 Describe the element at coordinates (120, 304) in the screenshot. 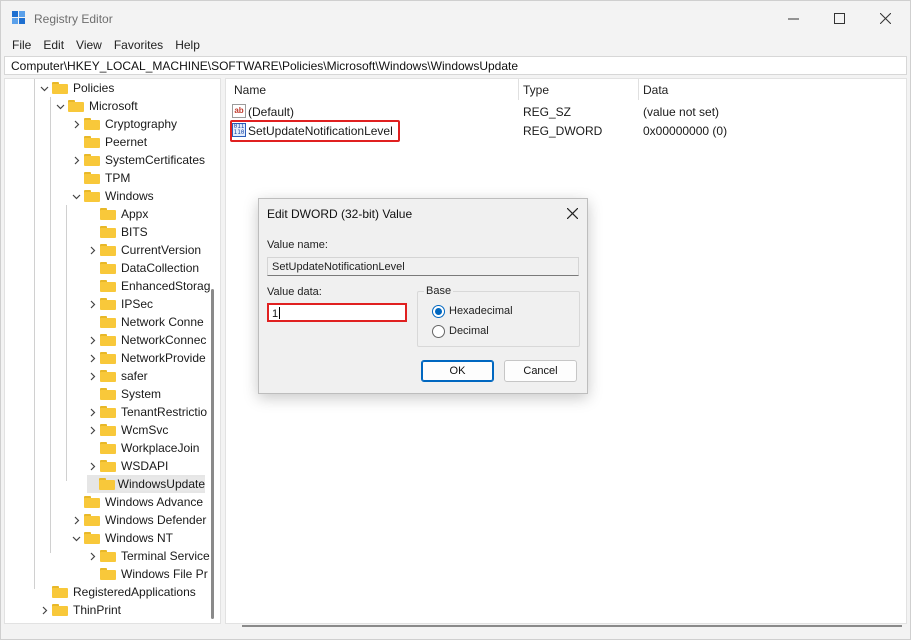

I see `tree-item: IPSec` at that location.